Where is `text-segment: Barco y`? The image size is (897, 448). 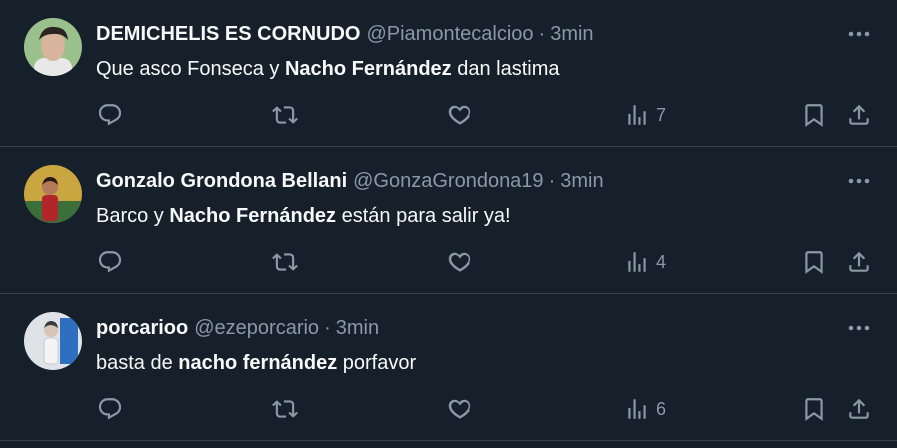
text-segment: Barco y is located at coordinates (133, 216).